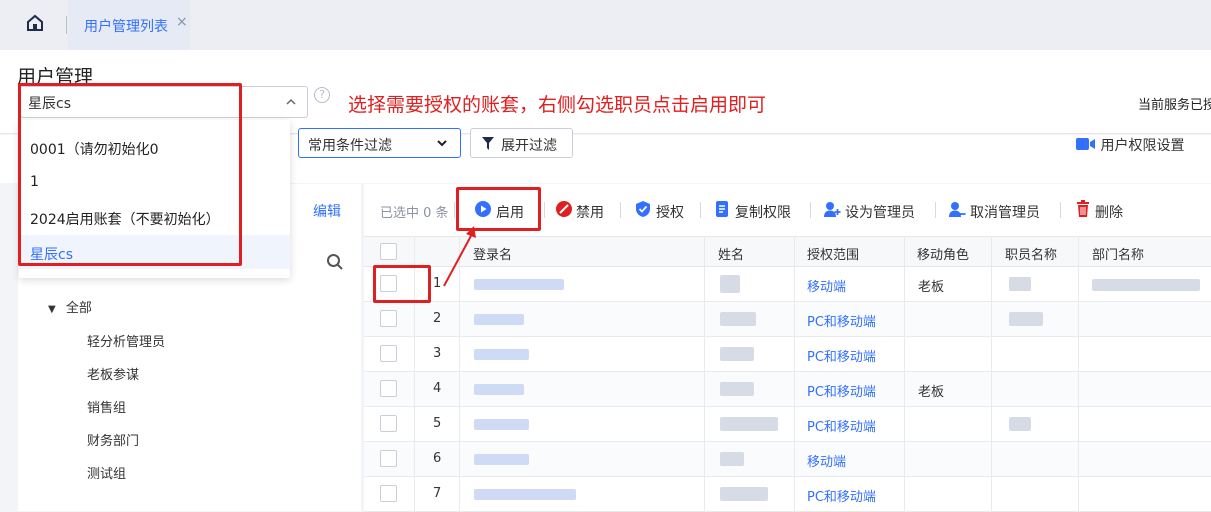  What do you see at coordinates (1174, 105) in the screenshot?
I see `service-status-text: 当前服务已授` at bounding box center [1174, 105].